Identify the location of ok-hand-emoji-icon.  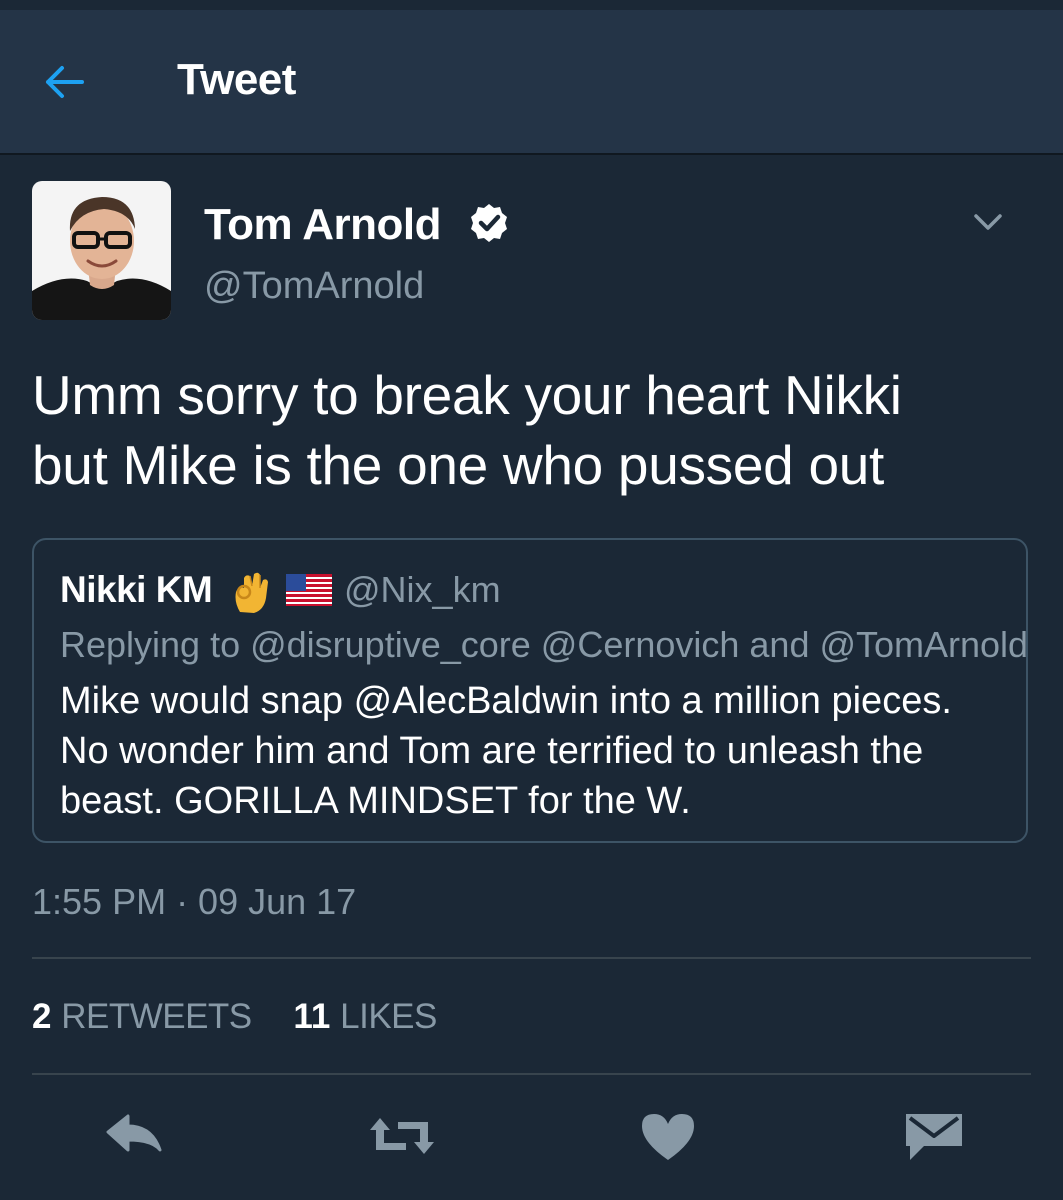
(251, 592).